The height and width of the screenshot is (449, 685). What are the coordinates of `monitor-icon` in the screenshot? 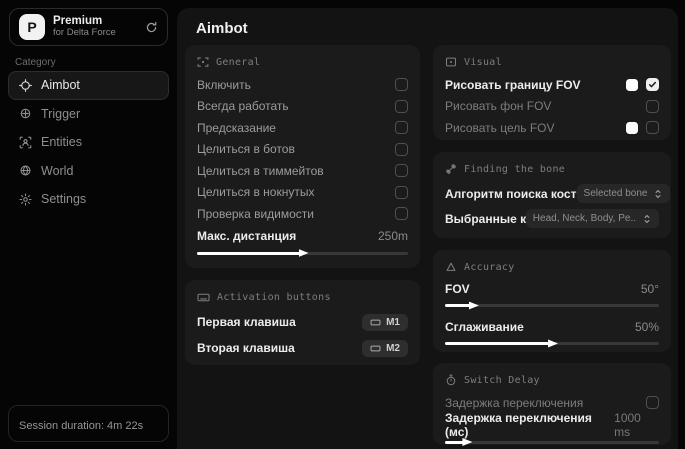 It's located at (451, 62).